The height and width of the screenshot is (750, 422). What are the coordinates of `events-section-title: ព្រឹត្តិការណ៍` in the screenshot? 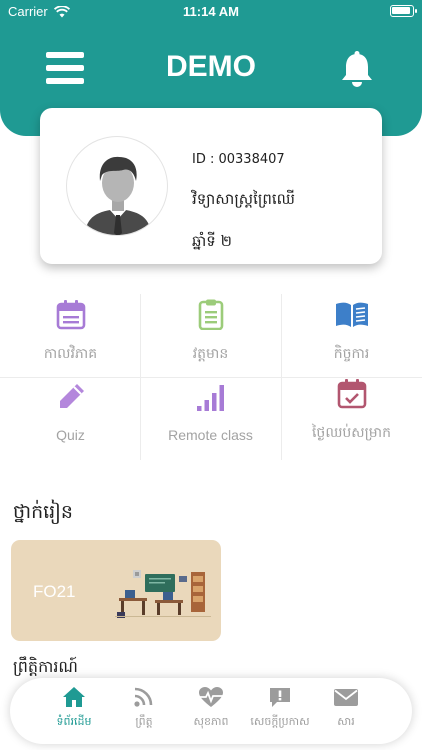 It's located at (45, 666).